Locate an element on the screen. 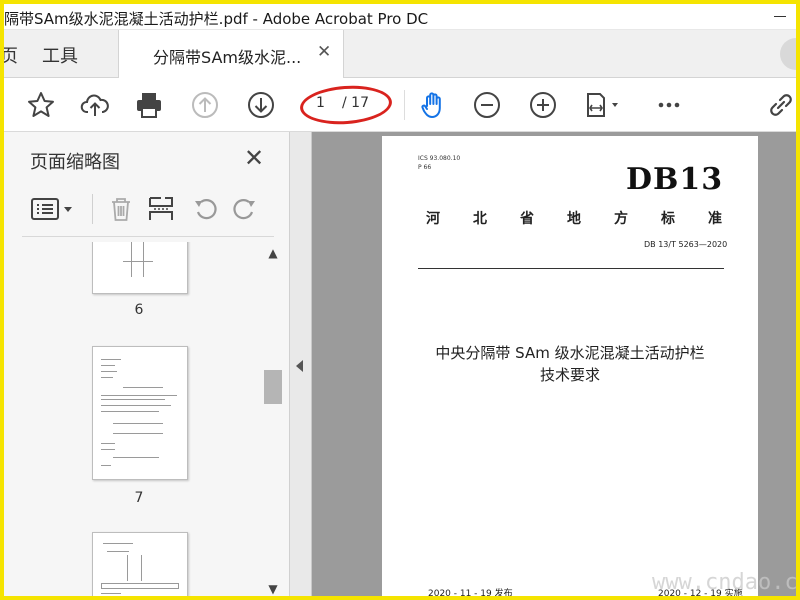  scroll-down-icon: ▼ is located at coordinates (273, 589).